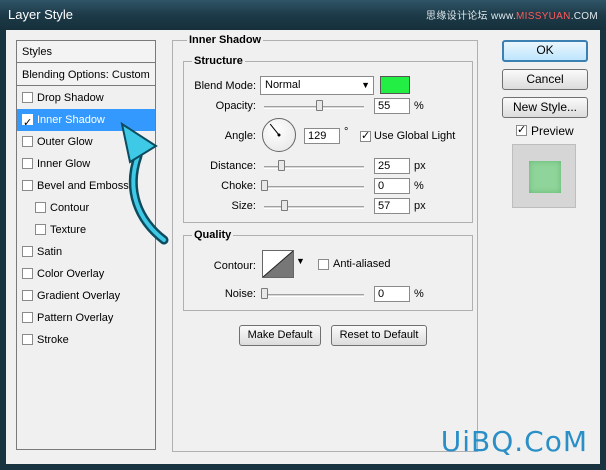 The width and height of the screenshot is (606, 470). I want to click on style-item-label: Gradient Overlay, so click(79, 296).